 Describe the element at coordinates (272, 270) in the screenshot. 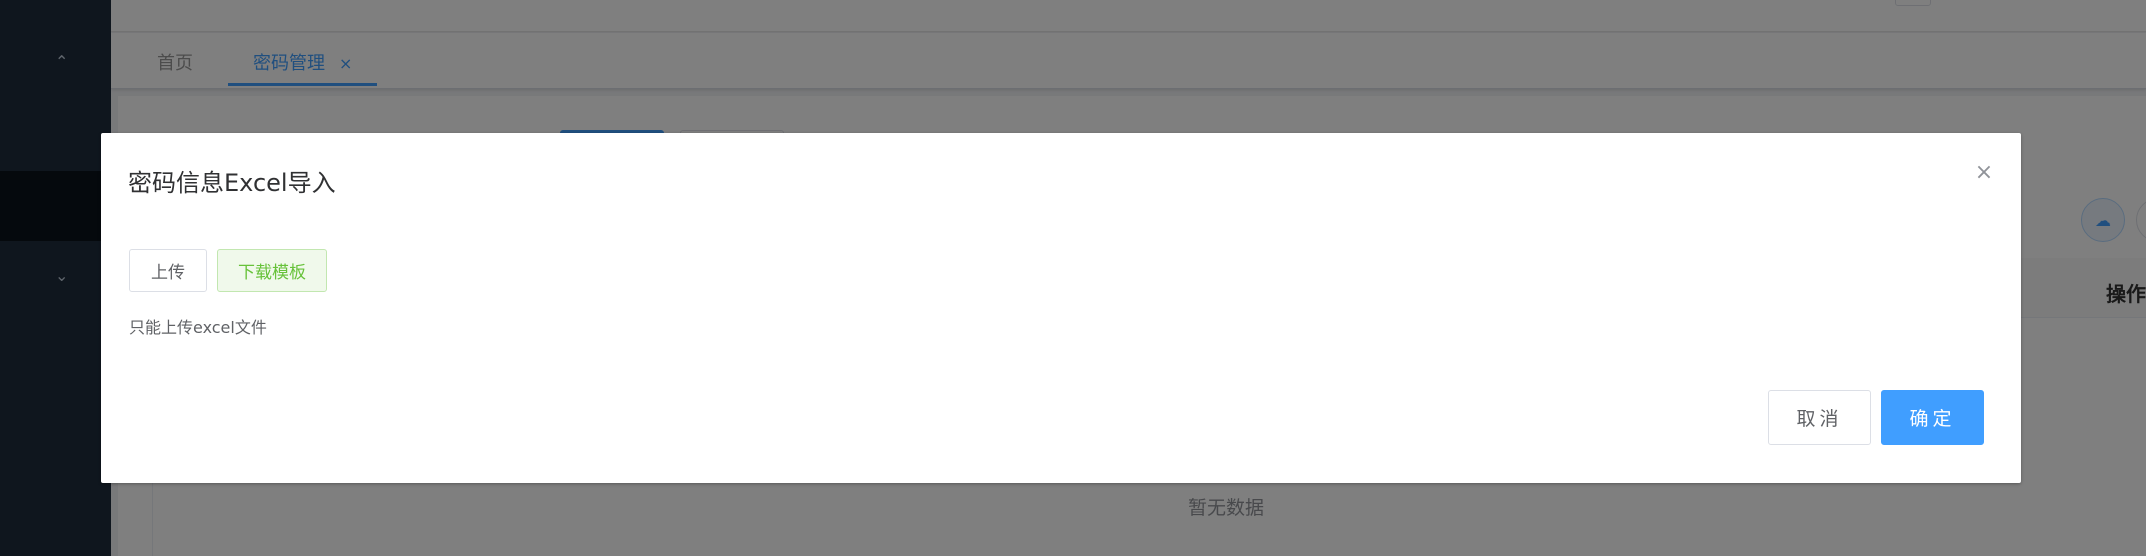

I see `download-template-button: 下载模板` at that location.